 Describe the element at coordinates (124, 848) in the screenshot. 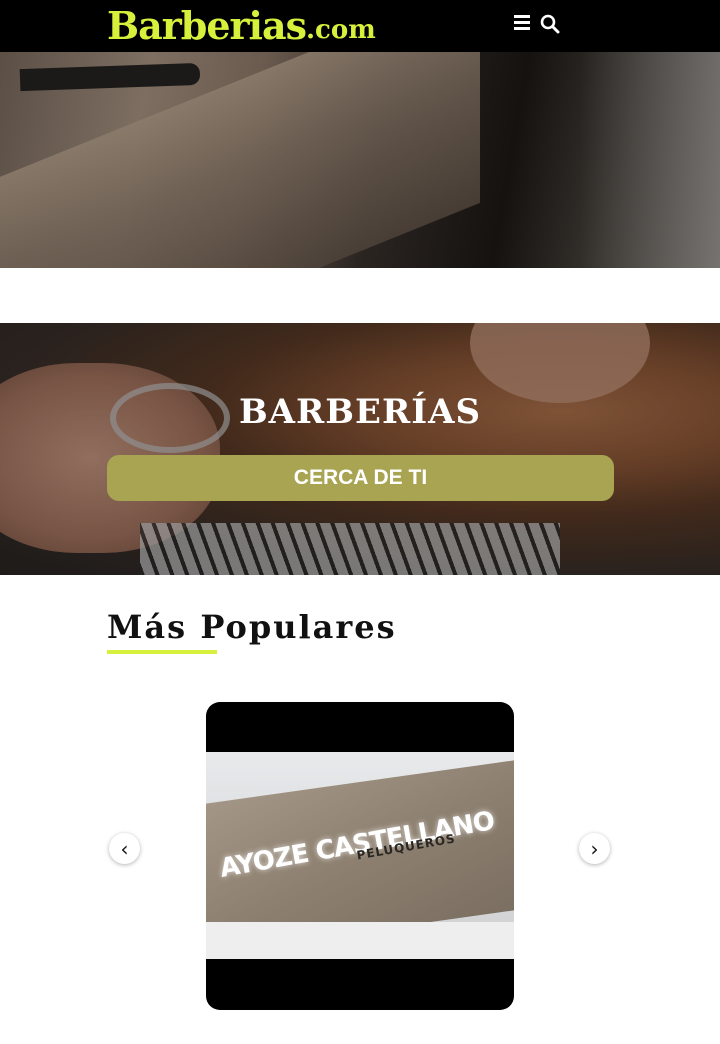

I see `chevron-left-icon: ‹` at that location.